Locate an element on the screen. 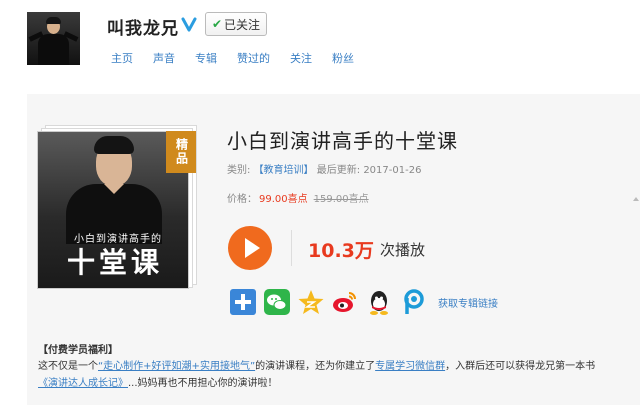 The image size is (640, 405). premium-badge: 精品 is located at coordinates (181, 152).